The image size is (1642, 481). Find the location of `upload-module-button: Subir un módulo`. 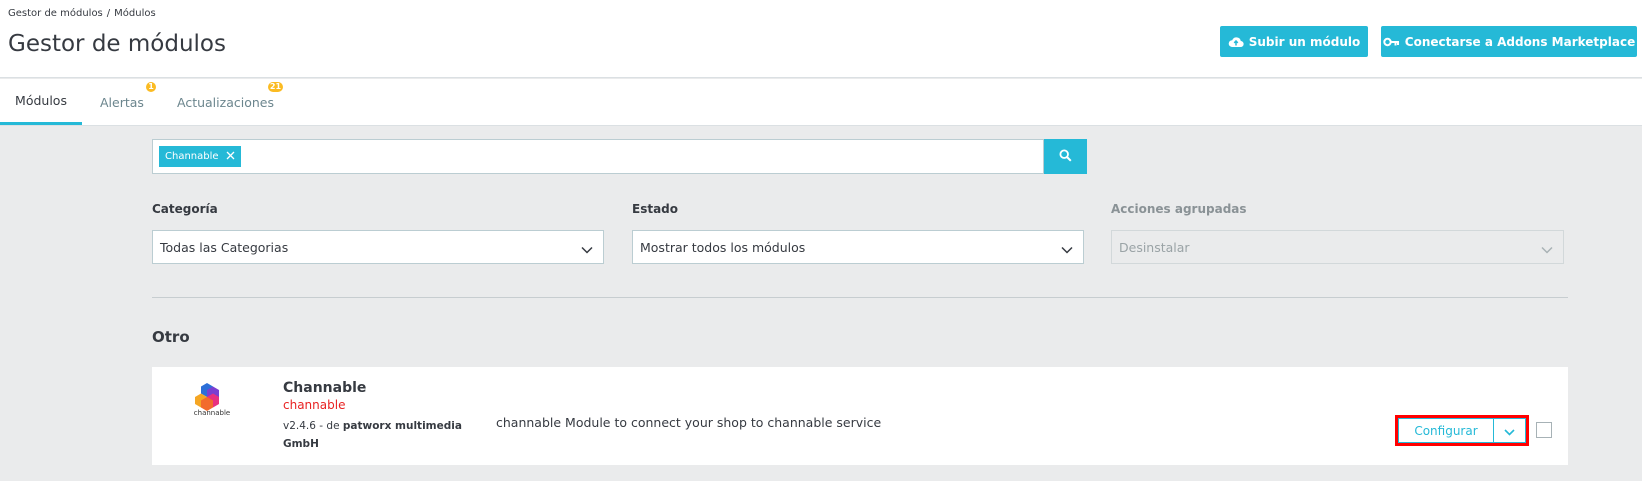

upload-module-button: Subir un módulo is located at coordinates (1294, 41).